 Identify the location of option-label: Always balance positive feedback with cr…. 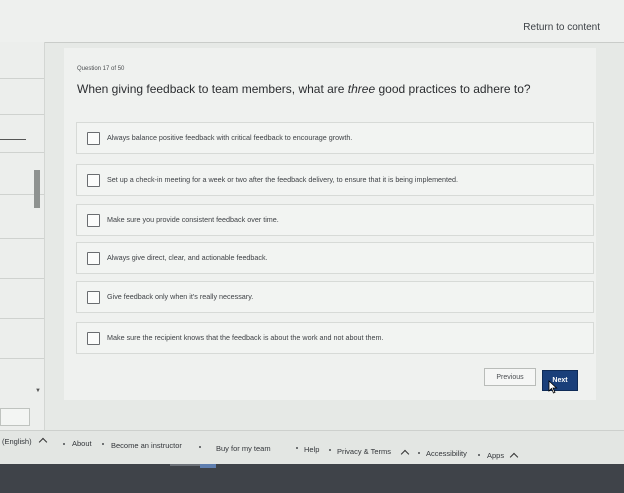
(230, 137).